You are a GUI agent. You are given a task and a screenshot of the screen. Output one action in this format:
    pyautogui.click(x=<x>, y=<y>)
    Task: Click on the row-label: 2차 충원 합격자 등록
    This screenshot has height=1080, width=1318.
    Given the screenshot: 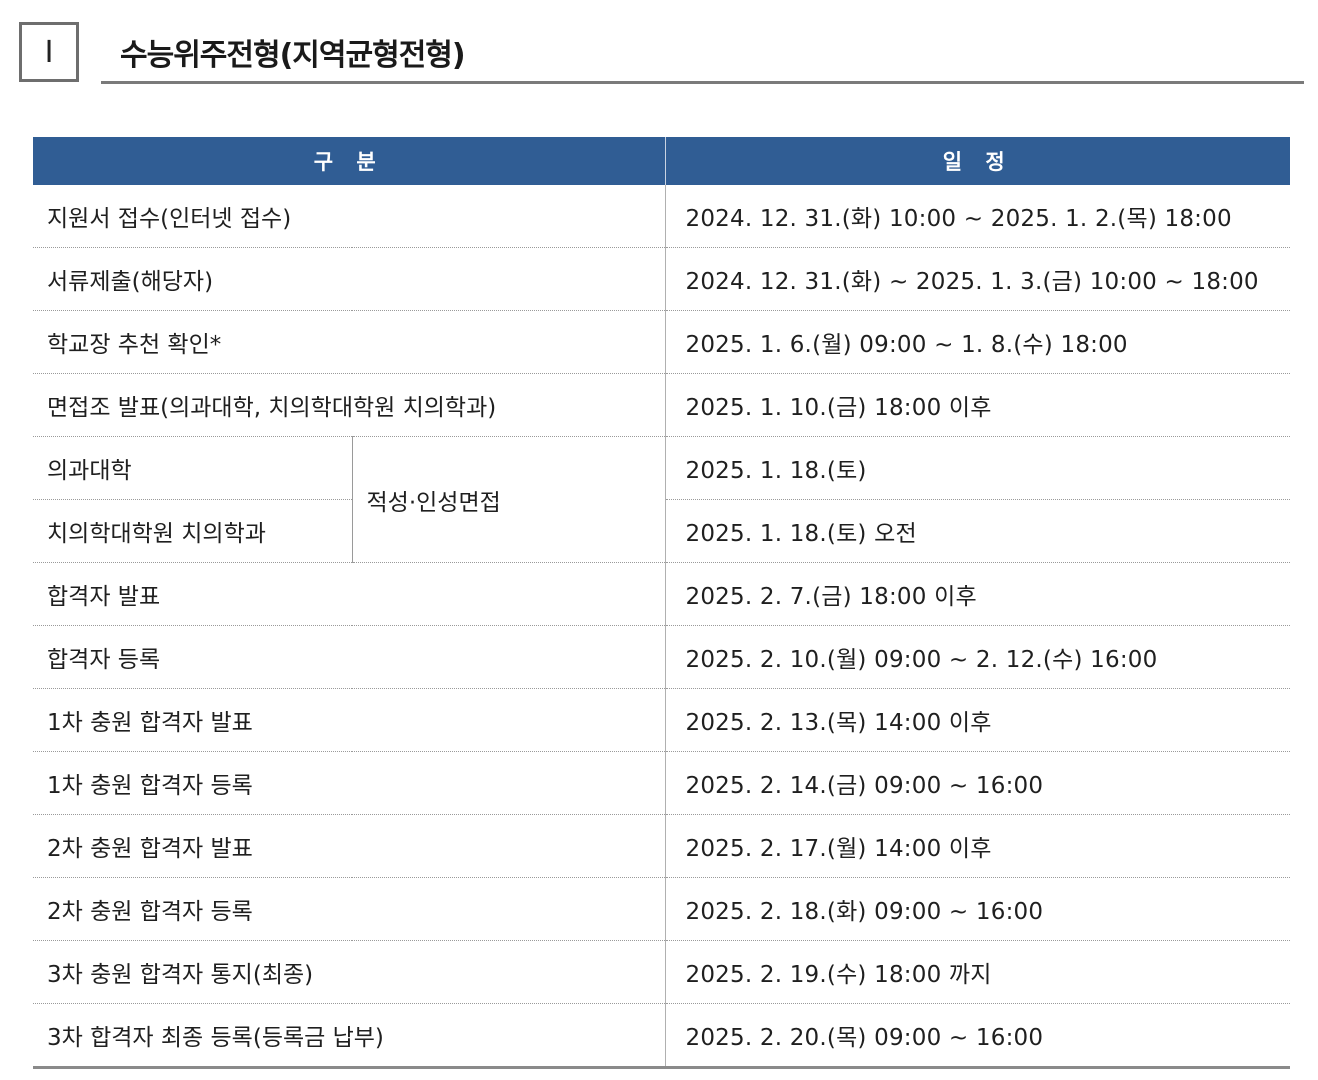 What is the action you would take?
    pyautogui.click(x=349, y=909)
    